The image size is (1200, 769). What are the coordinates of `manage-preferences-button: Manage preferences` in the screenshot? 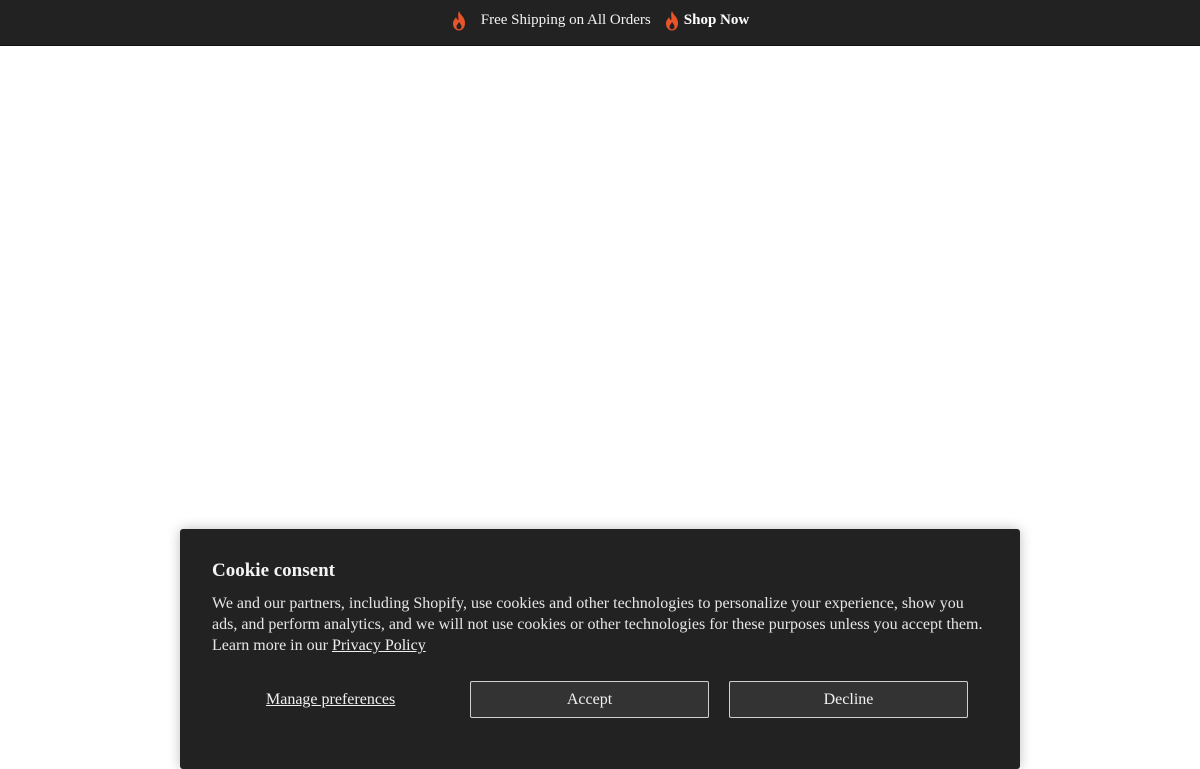 It's located at (330, 699).